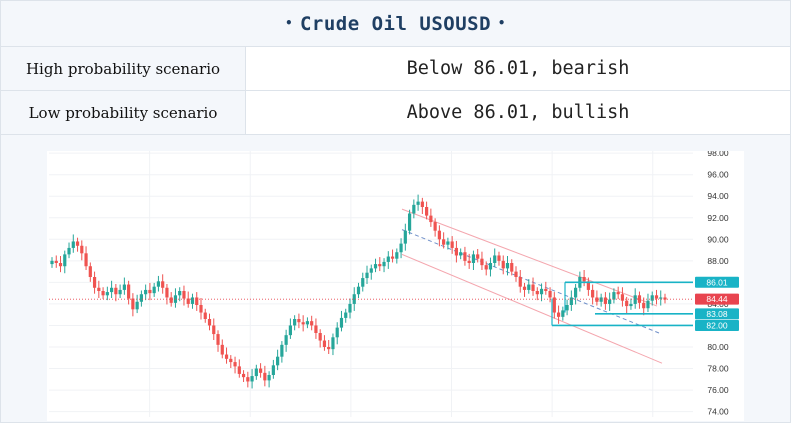 The width and height of the screenshot is (791, 425). Describe the element at coordinates (518, 112) in the screenshot. I see `scenario-value: Above 86.01, bullish` at that location.